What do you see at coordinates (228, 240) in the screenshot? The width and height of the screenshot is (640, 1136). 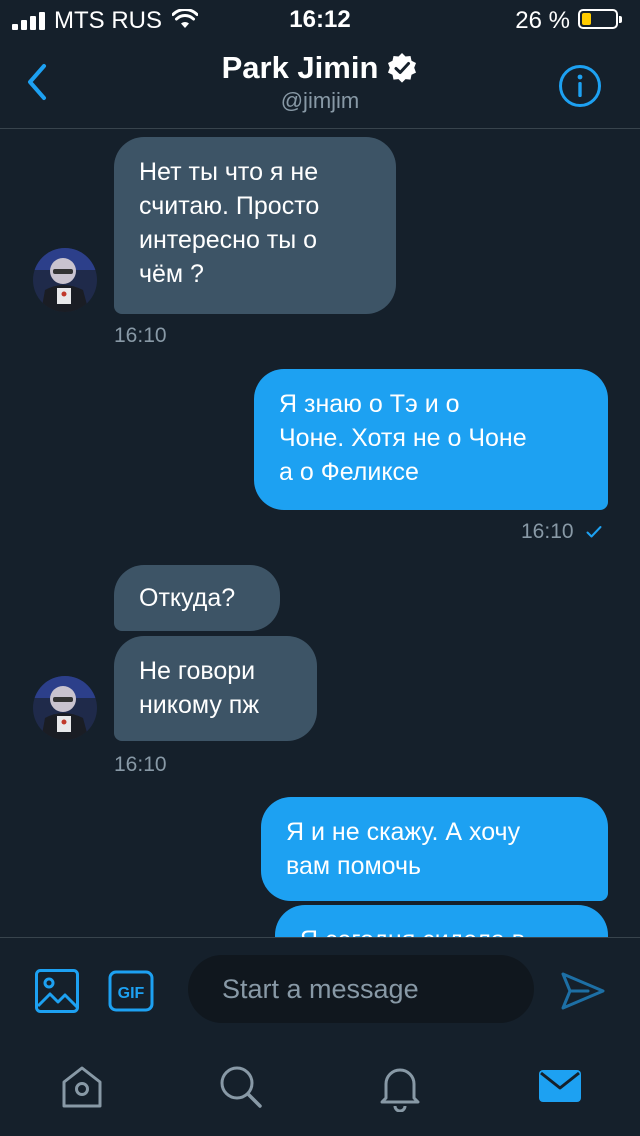 I see `message-line: интересно ты о` at bounding box center [228, 240].